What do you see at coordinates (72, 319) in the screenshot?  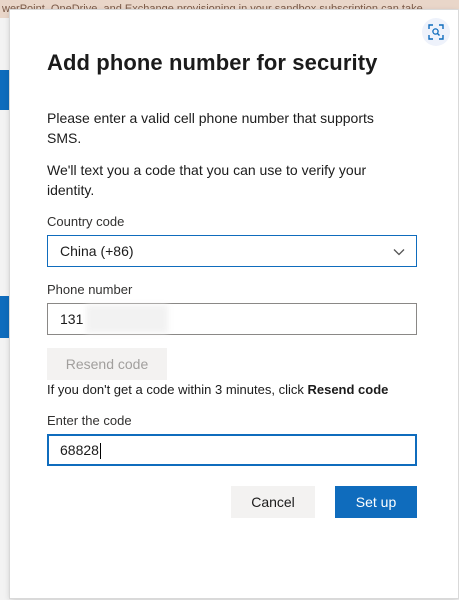 I see `phone-number-value: 131` at bounding box center [72, 319].